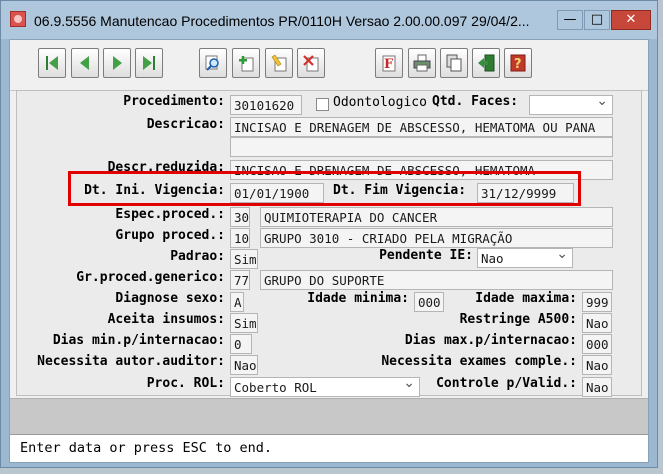  What do you see at coordinates (597, 344) in the screenshot?
I see `dias-max-internacao-field: 000` at bounding box center [597, 344].